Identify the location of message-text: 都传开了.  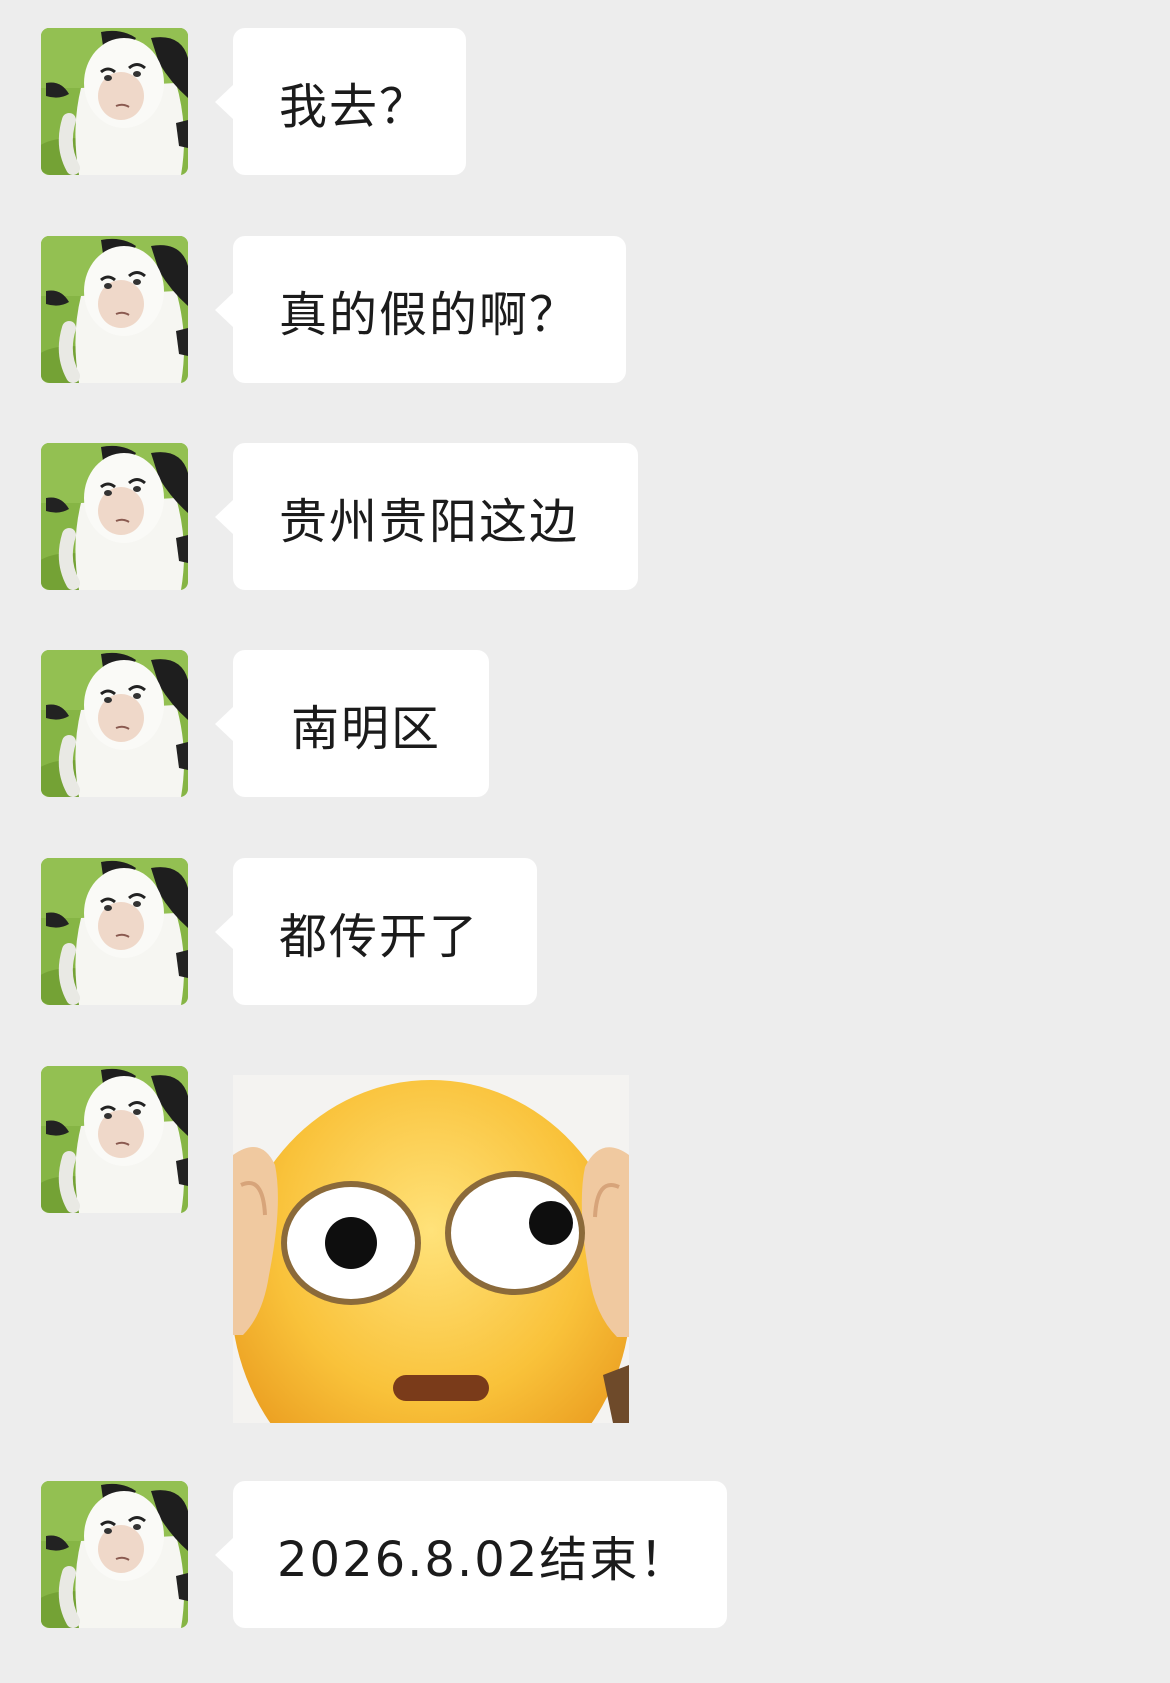
(379, 936).